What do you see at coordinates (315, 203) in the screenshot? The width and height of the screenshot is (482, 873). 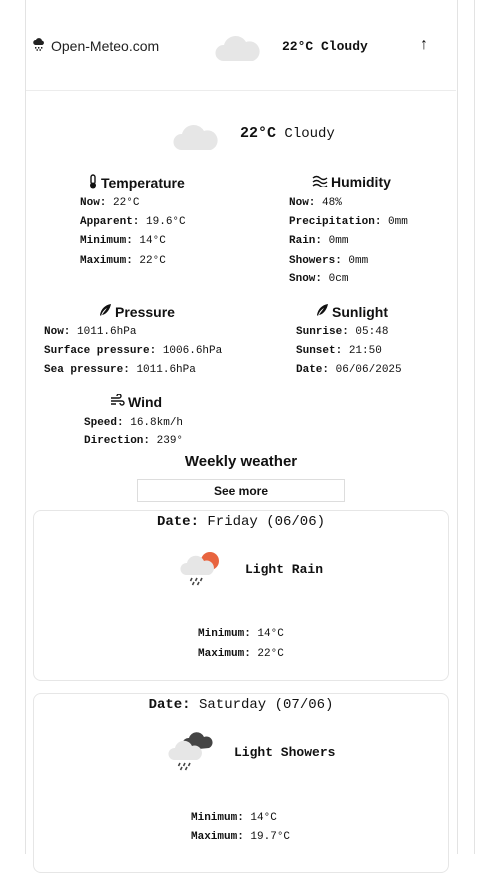 I see `humidity-now: Now: 48%` at bounding box center [315, 203].